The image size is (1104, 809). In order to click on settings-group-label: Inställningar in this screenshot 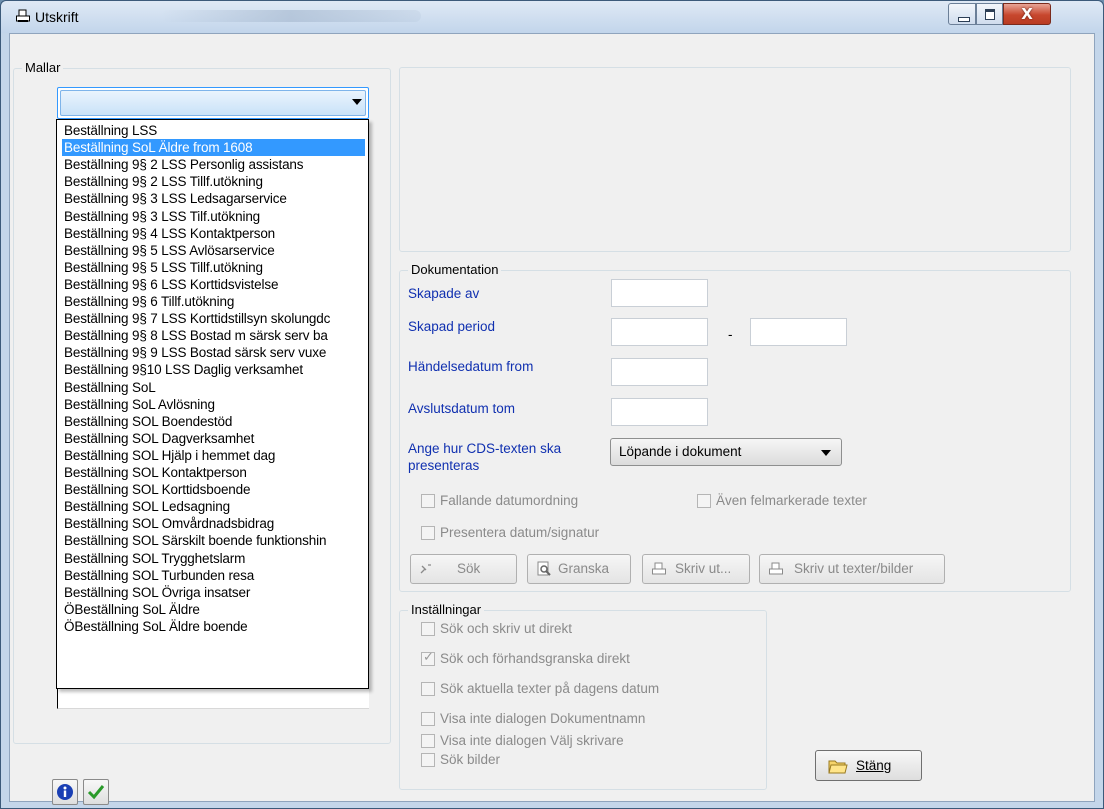, I will do `click(446, 609)`.